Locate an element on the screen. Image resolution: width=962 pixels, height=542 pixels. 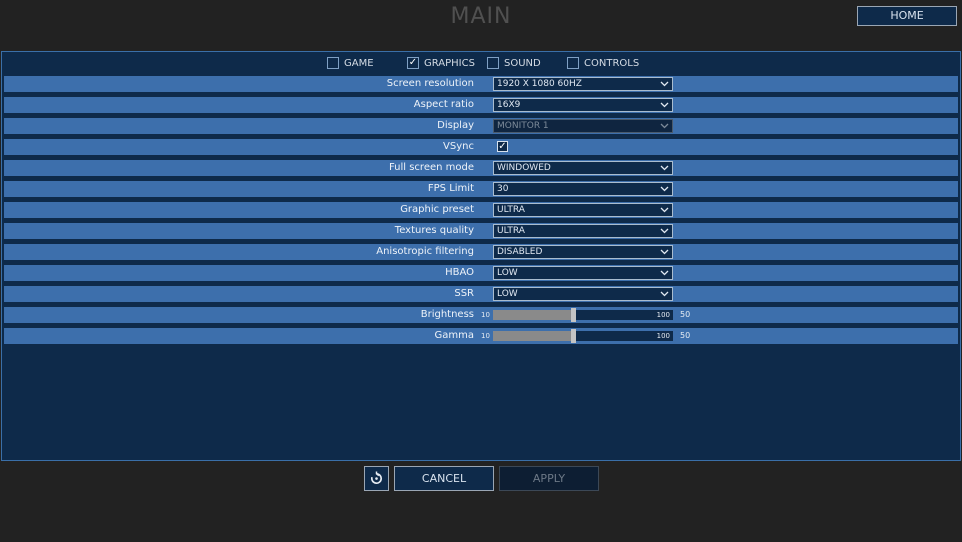
tab-game-label: GAME is located at coordinates (359, 63).